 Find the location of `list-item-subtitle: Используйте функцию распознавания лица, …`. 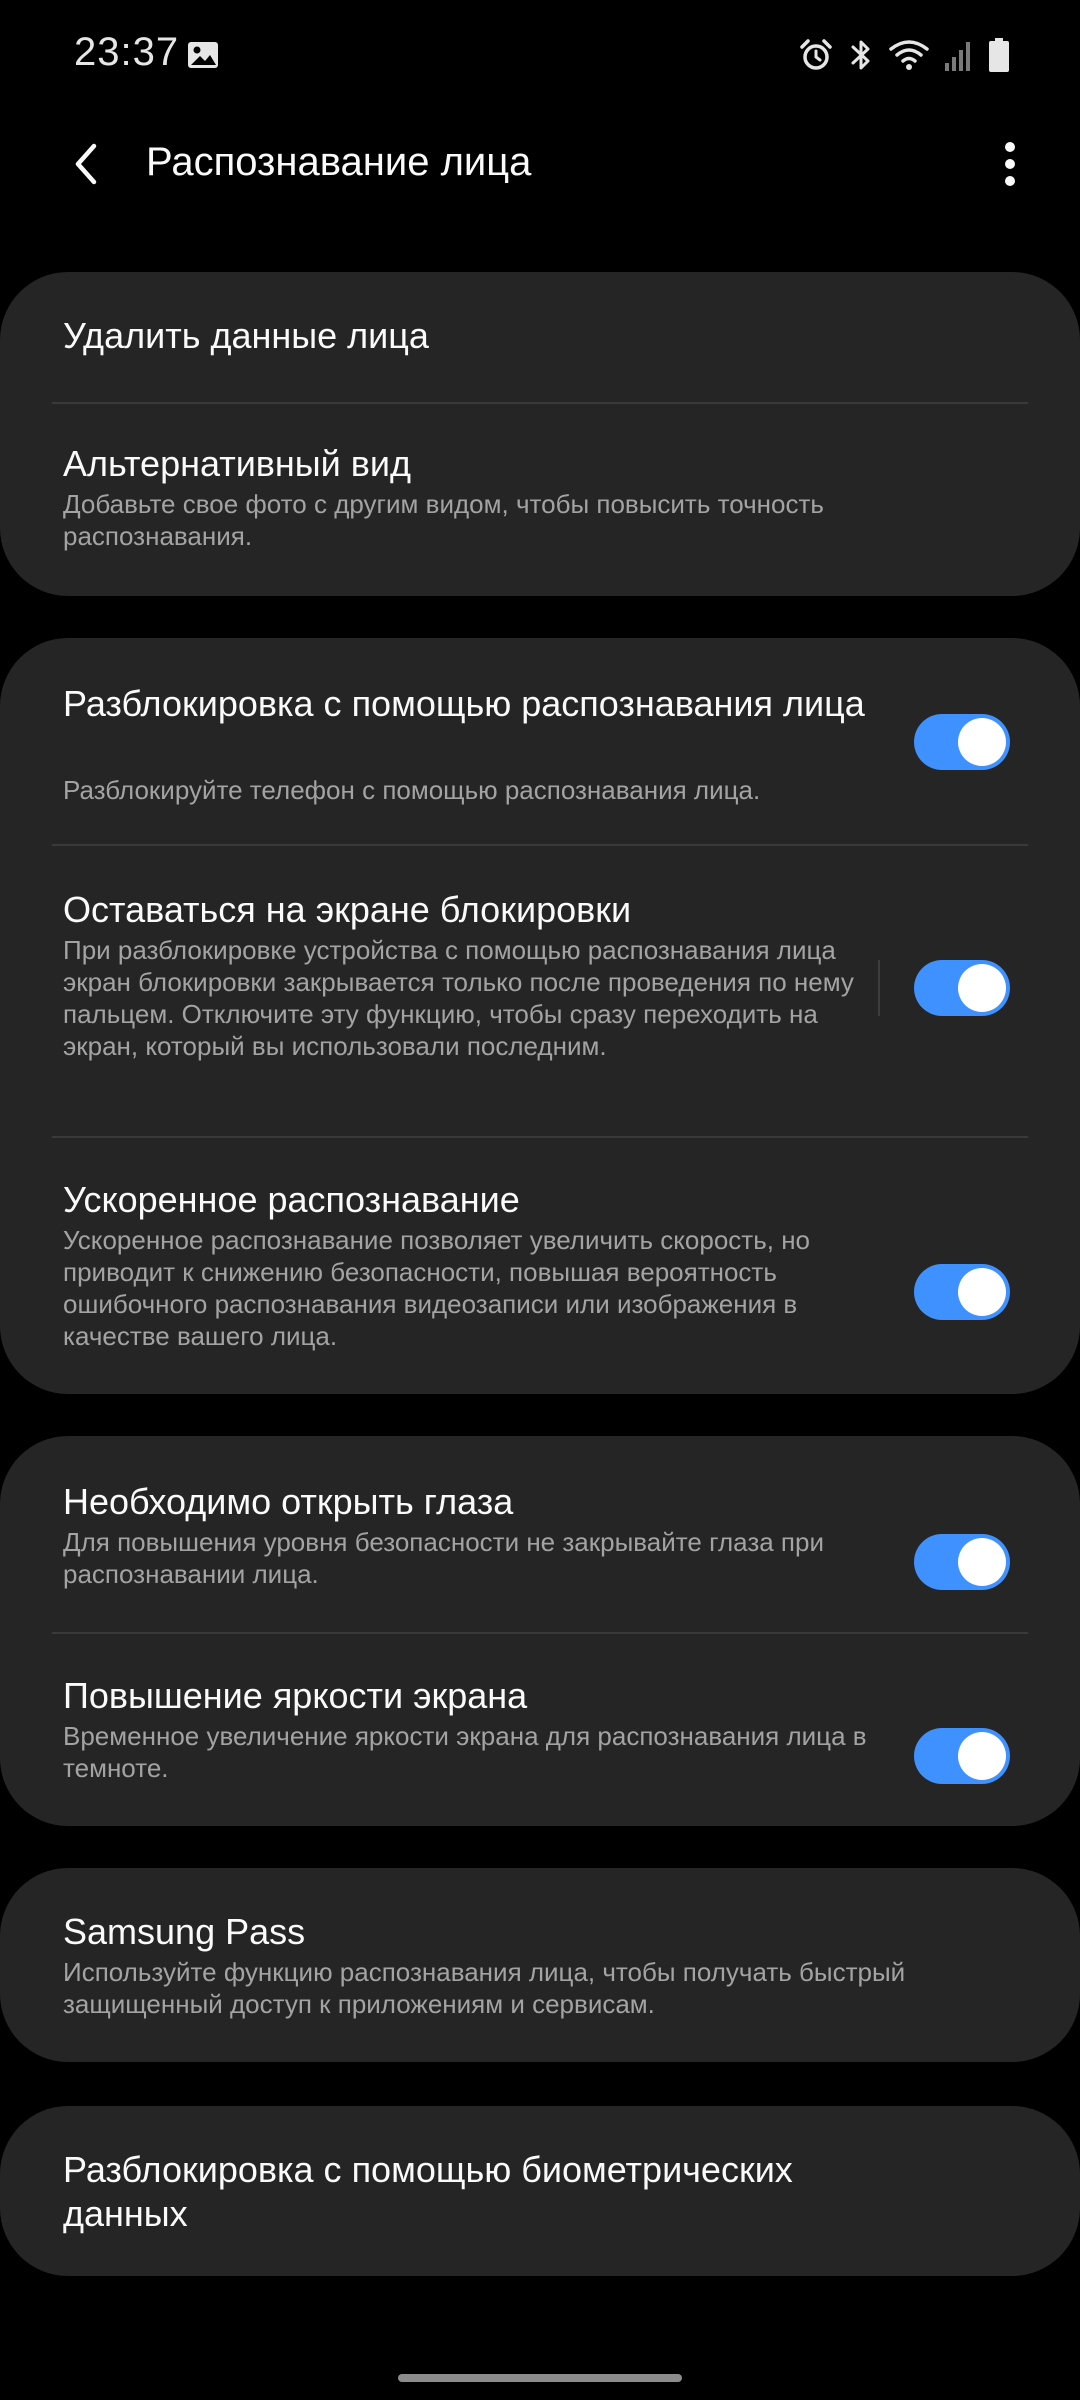

list-item-subtitle: Используйте функцию распознавания лица, … is located at coordinates (484, 1988).